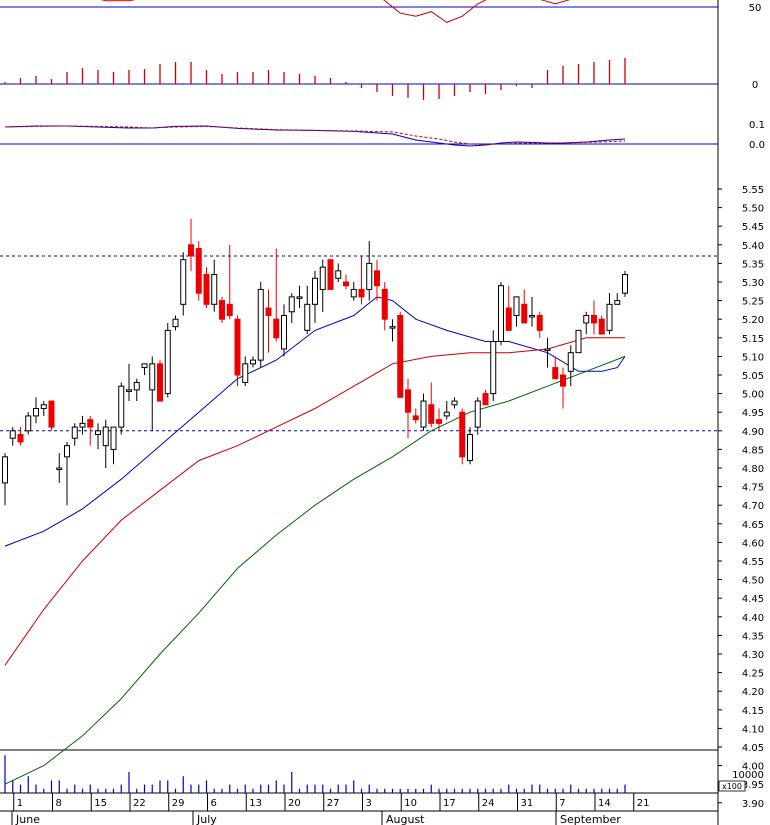 The image size is (770, 825). I want to click on price-tick-label: 5.00, so click(753, 395).